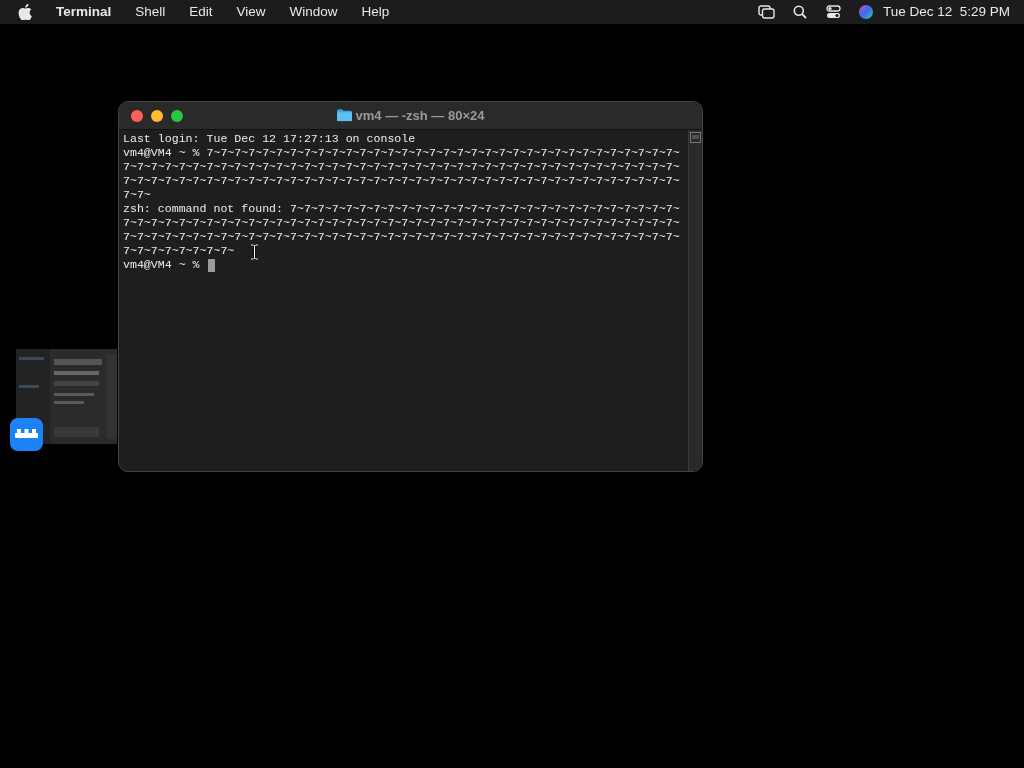 Image resolution: width=1024 pixels, height=768 pixels. I want to click on menu-item: Window, so click(313, 12).